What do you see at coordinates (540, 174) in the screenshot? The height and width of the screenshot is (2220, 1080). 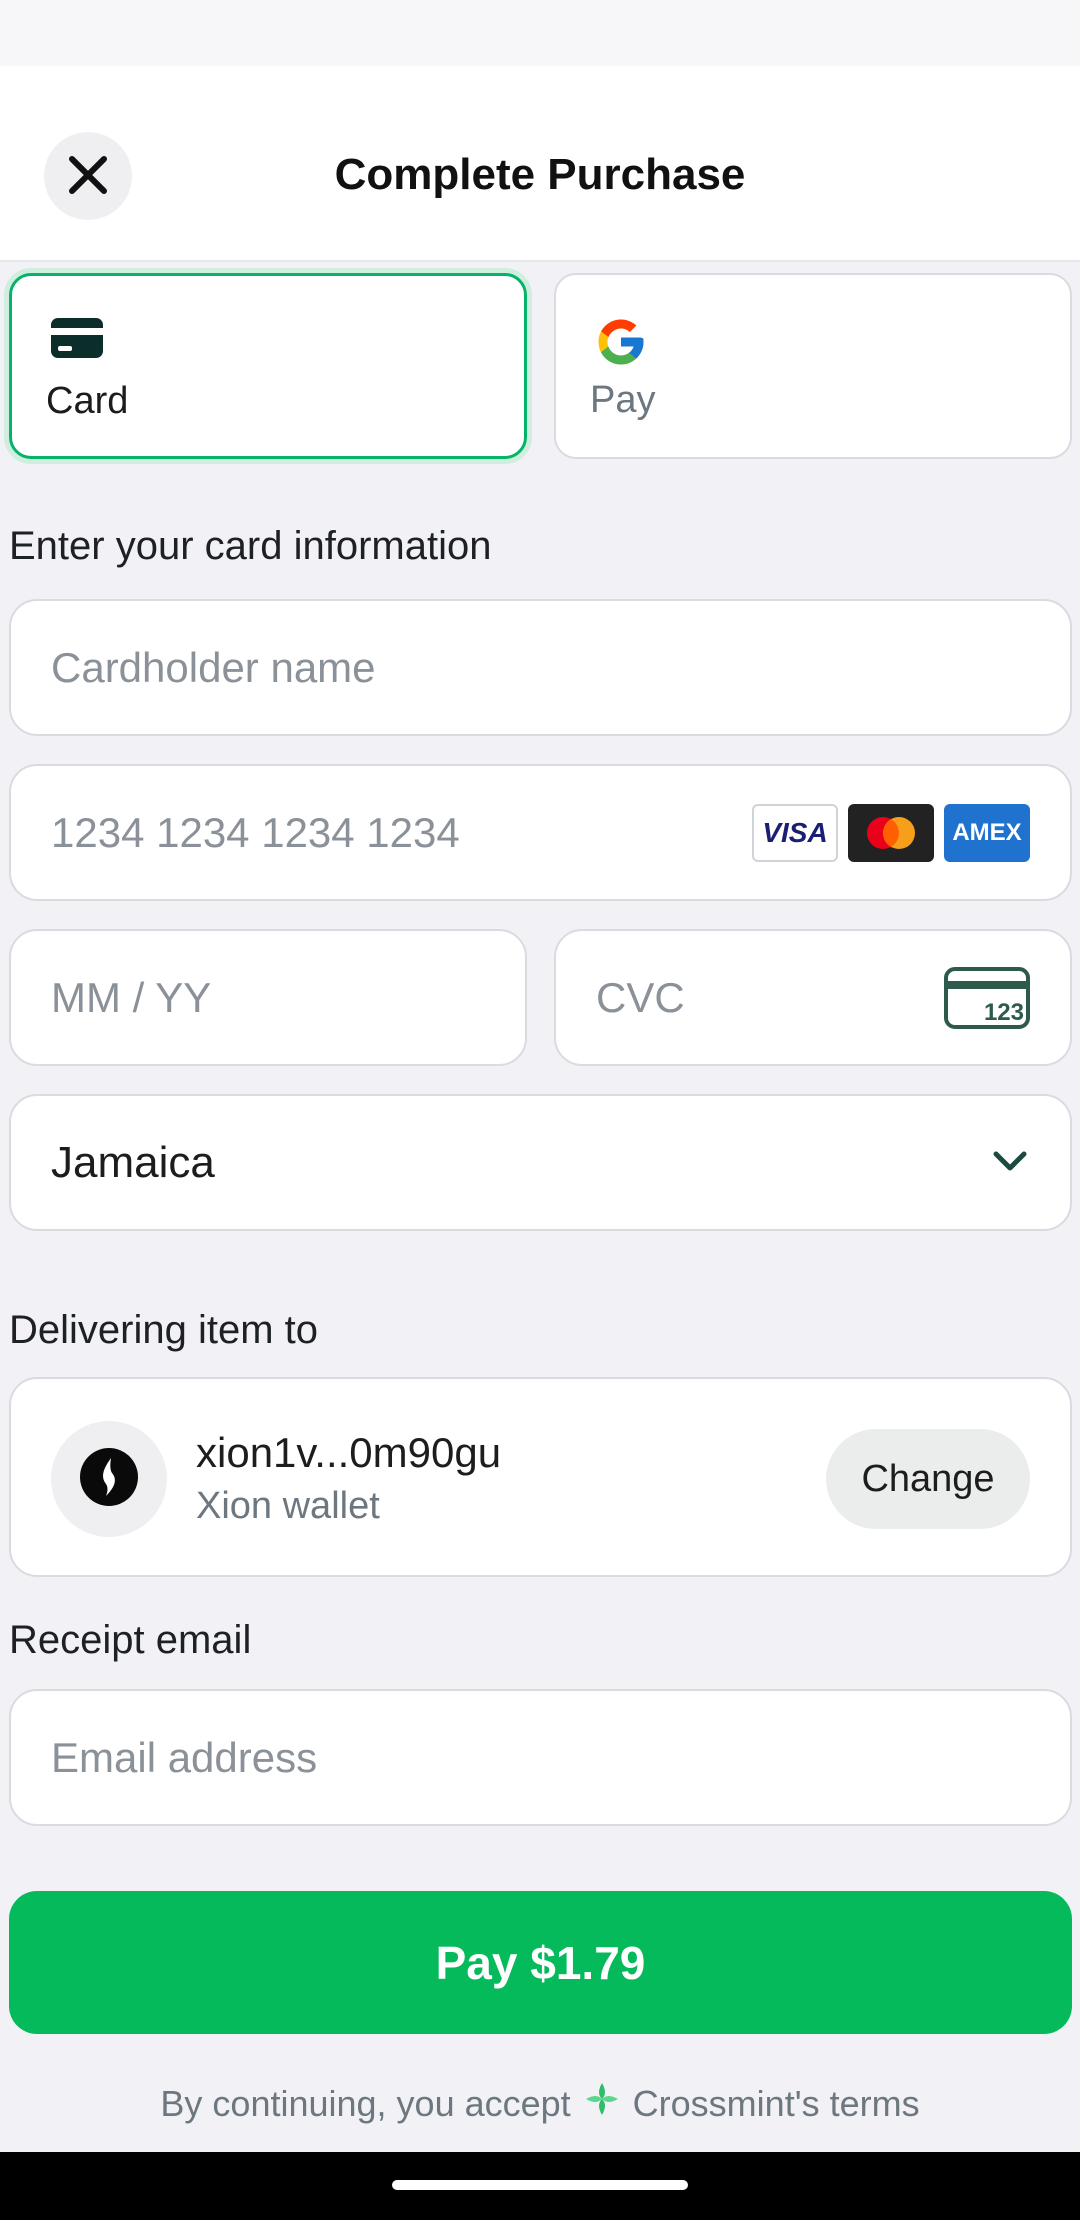 I see `page-title: Complete Purchase` at bounding box center [540, 174].